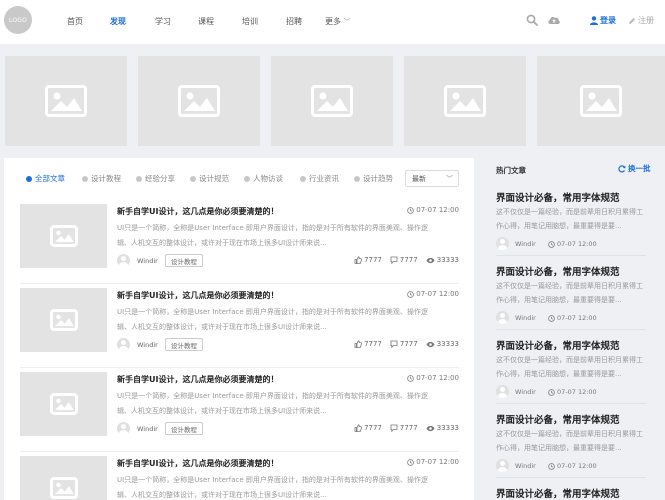 The height and width of the screenshot is (500, 665). I want to click on comment-count: 7777, so click(408, 428).